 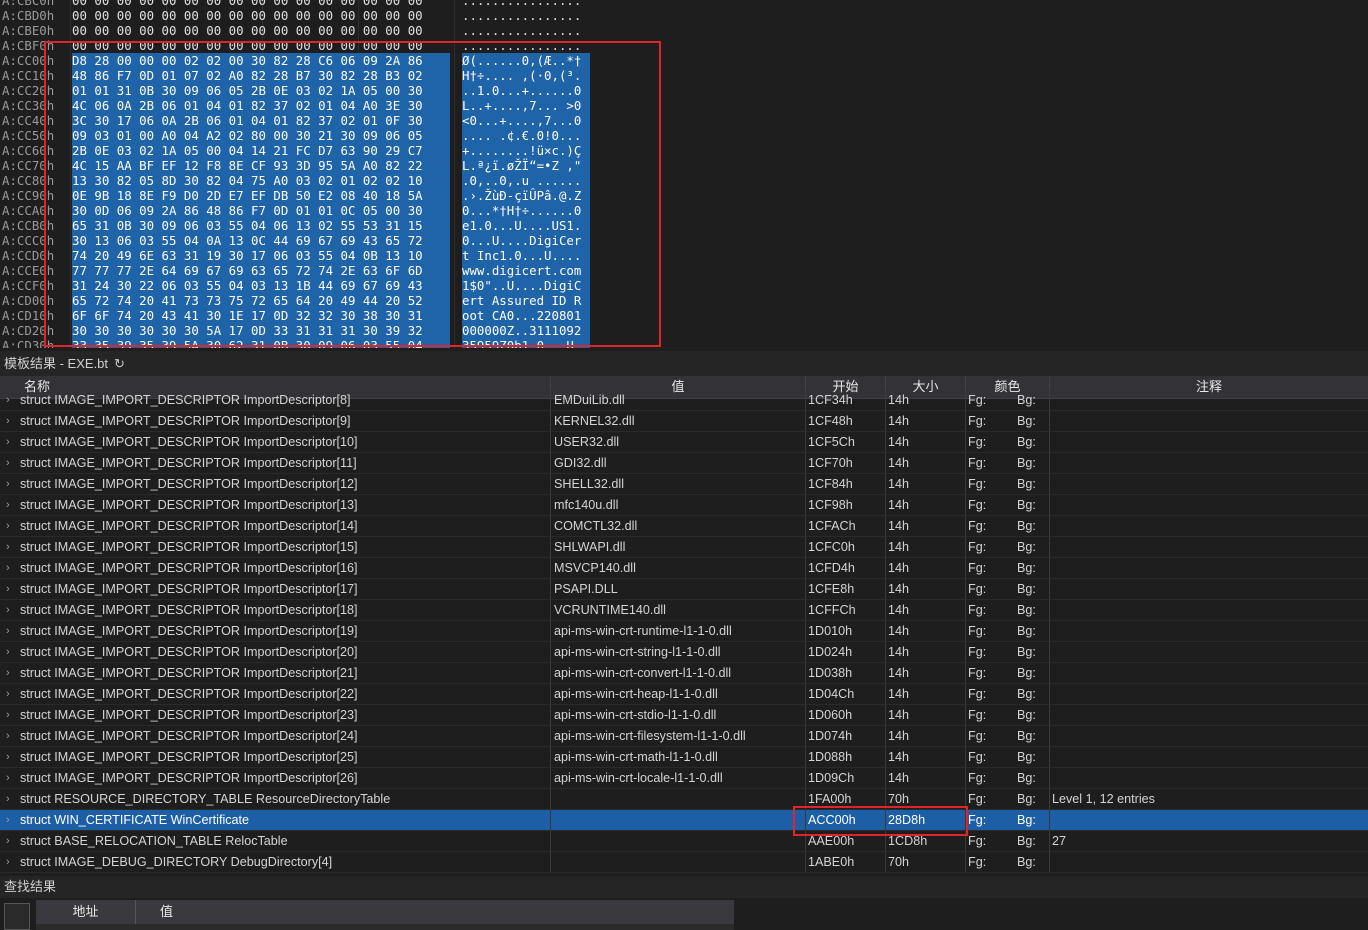 I want to click on cell-value: api-ms-win-crt-math-l1-1-0.dll, so click(x=678, y=757).